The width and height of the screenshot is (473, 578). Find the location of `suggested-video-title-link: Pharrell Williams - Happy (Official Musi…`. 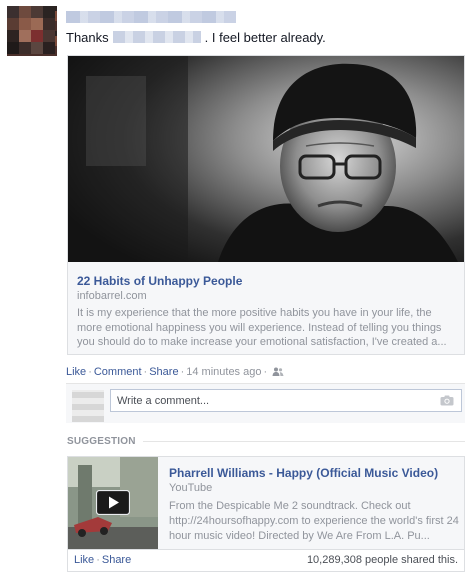

suggested-video-title-link: Pharrell Williams - Happy (Official Musi… is located at coordinates (303, 473).